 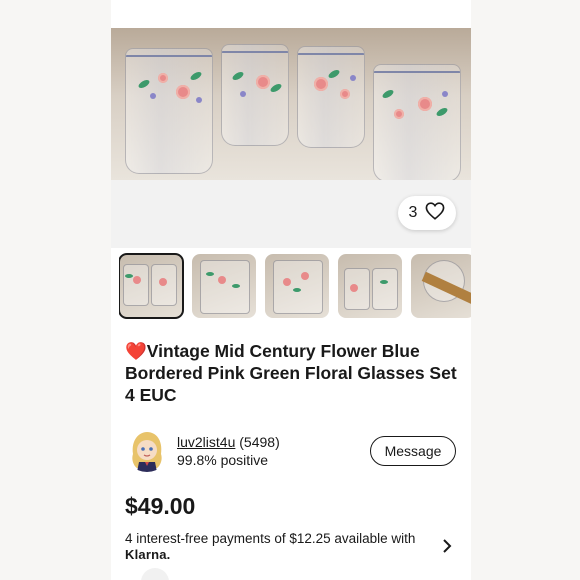 I want to click on partial-icon, so click(x=155, y=574).